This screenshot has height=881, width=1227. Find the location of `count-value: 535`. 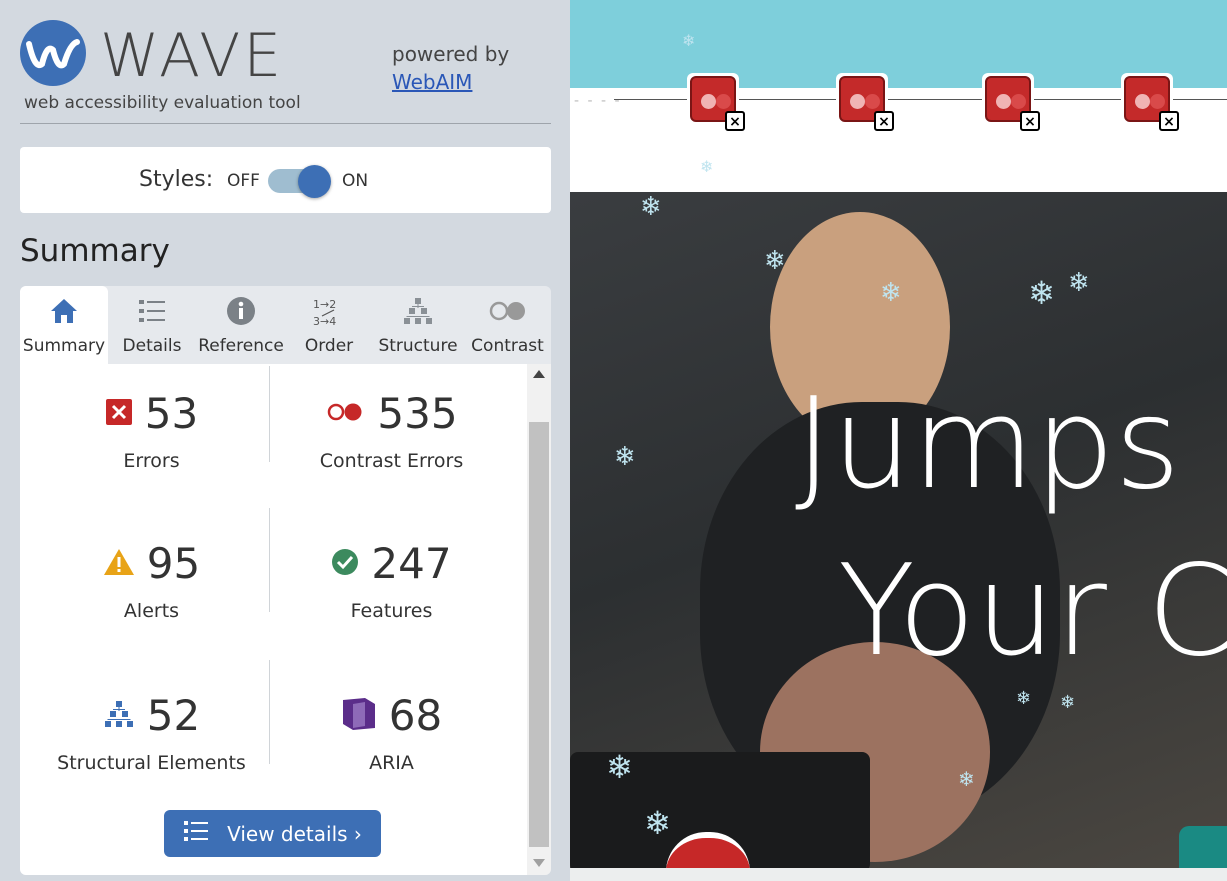

count-value: 535 is located at coordinates (417, 413).